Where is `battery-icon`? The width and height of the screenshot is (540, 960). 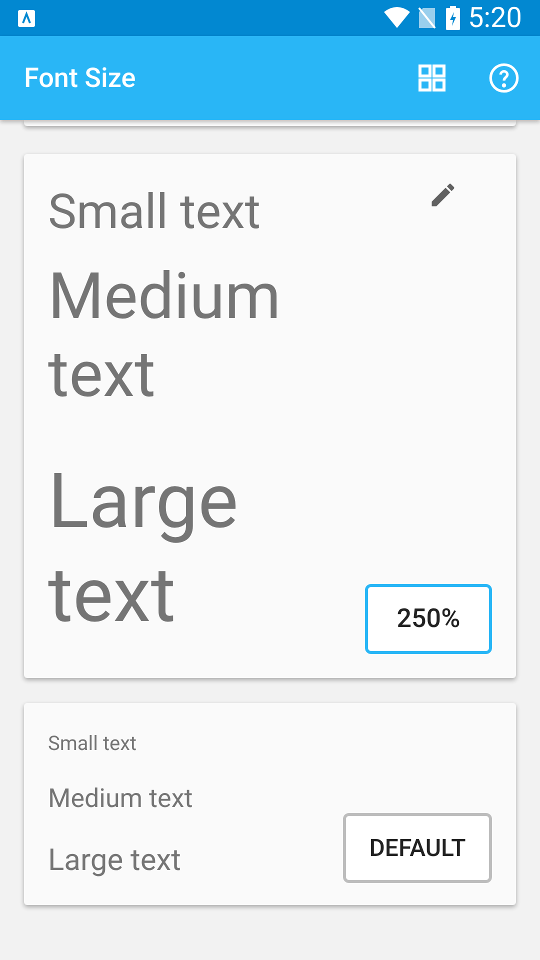 battery-icon is located at coordinates (453, 18).